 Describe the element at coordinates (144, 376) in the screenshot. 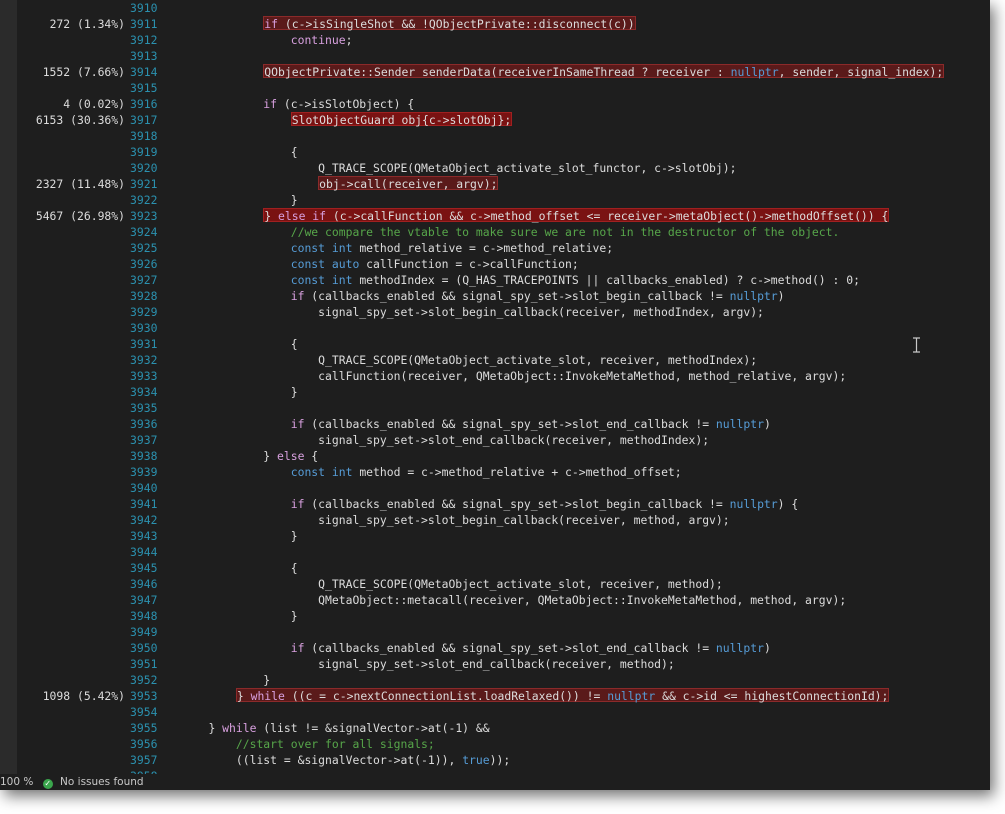

I see `line-number: 3933` at that location.